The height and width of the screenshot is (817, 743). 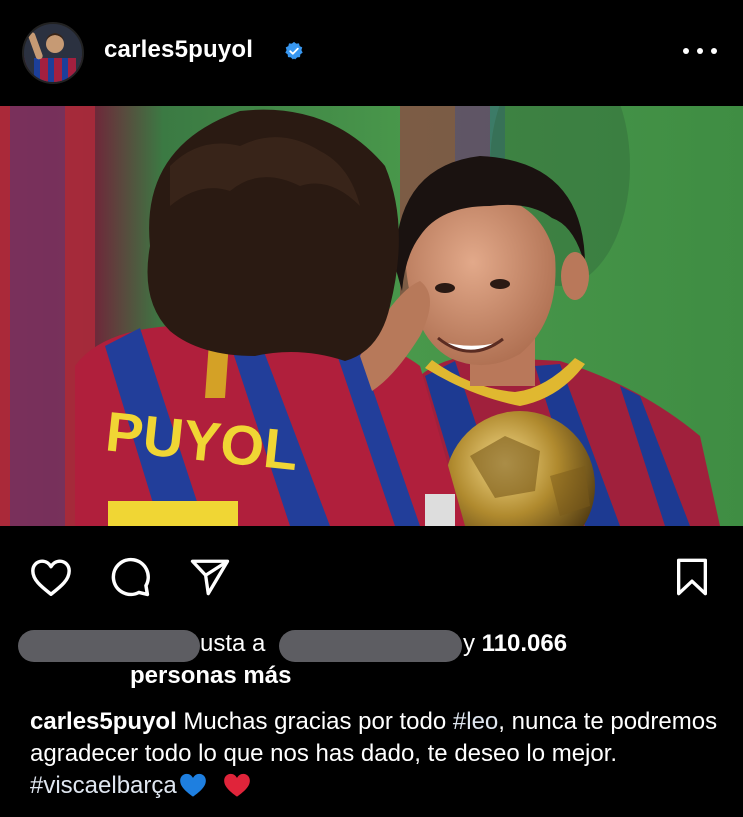 I want to click on caption-hashtag-leo: #leo, so click(x=475, y=721).